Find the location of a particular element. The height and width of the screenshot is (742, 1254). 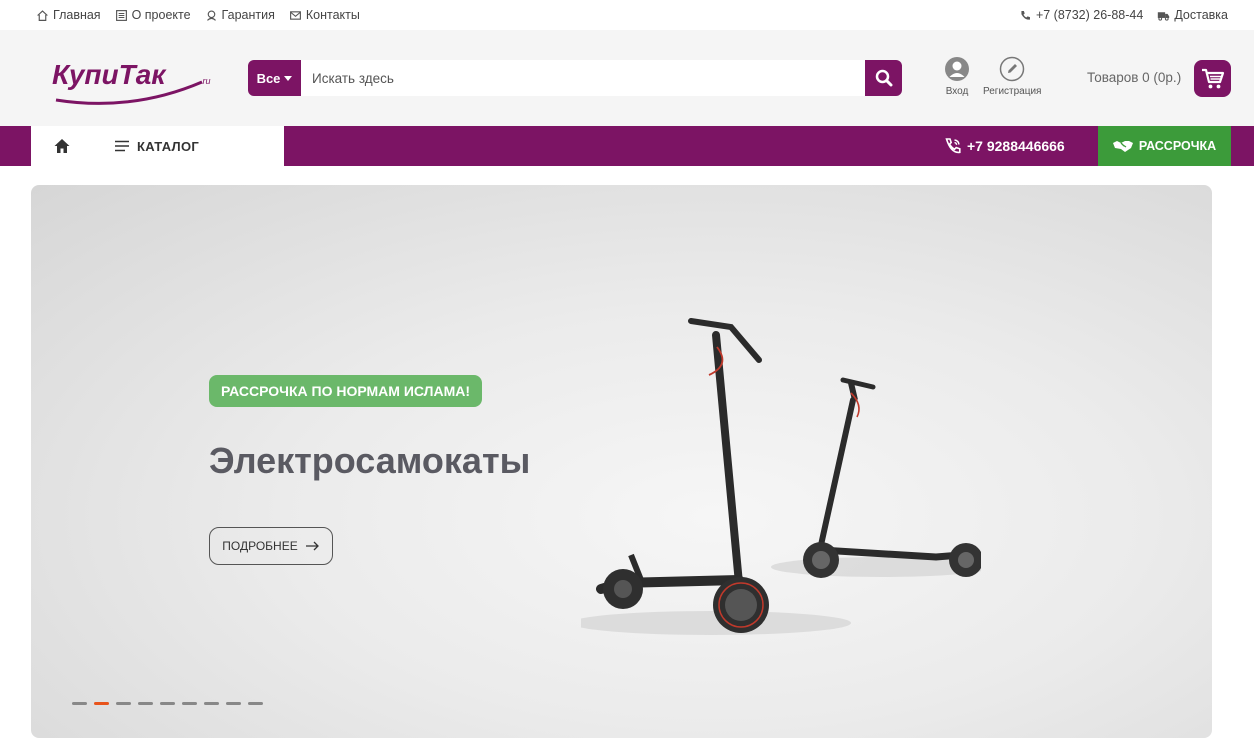

document-icon is located at coordinates (121, 15).